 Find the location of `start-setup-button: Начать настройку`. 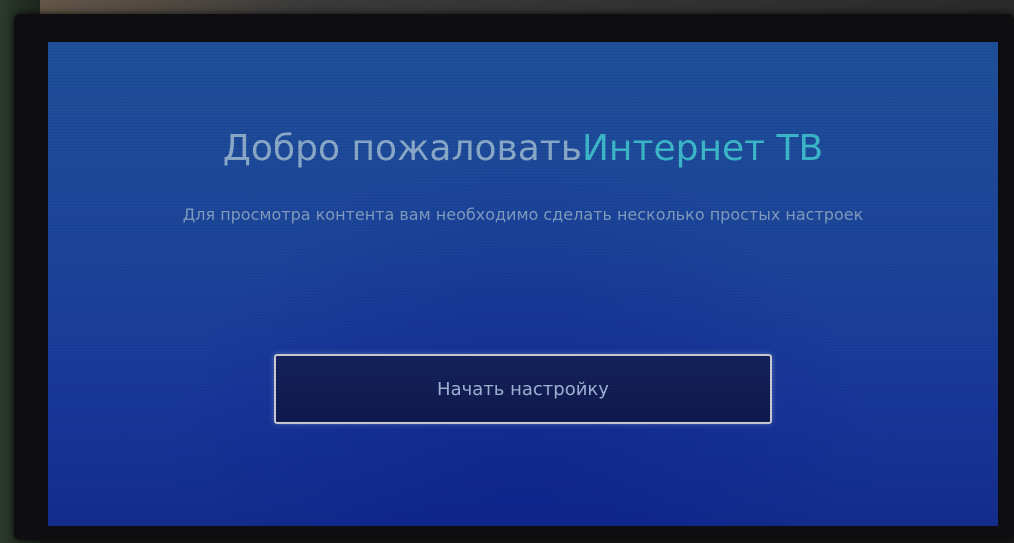

start-setup-button: Начать настройку is located at coordinates (523, 389).